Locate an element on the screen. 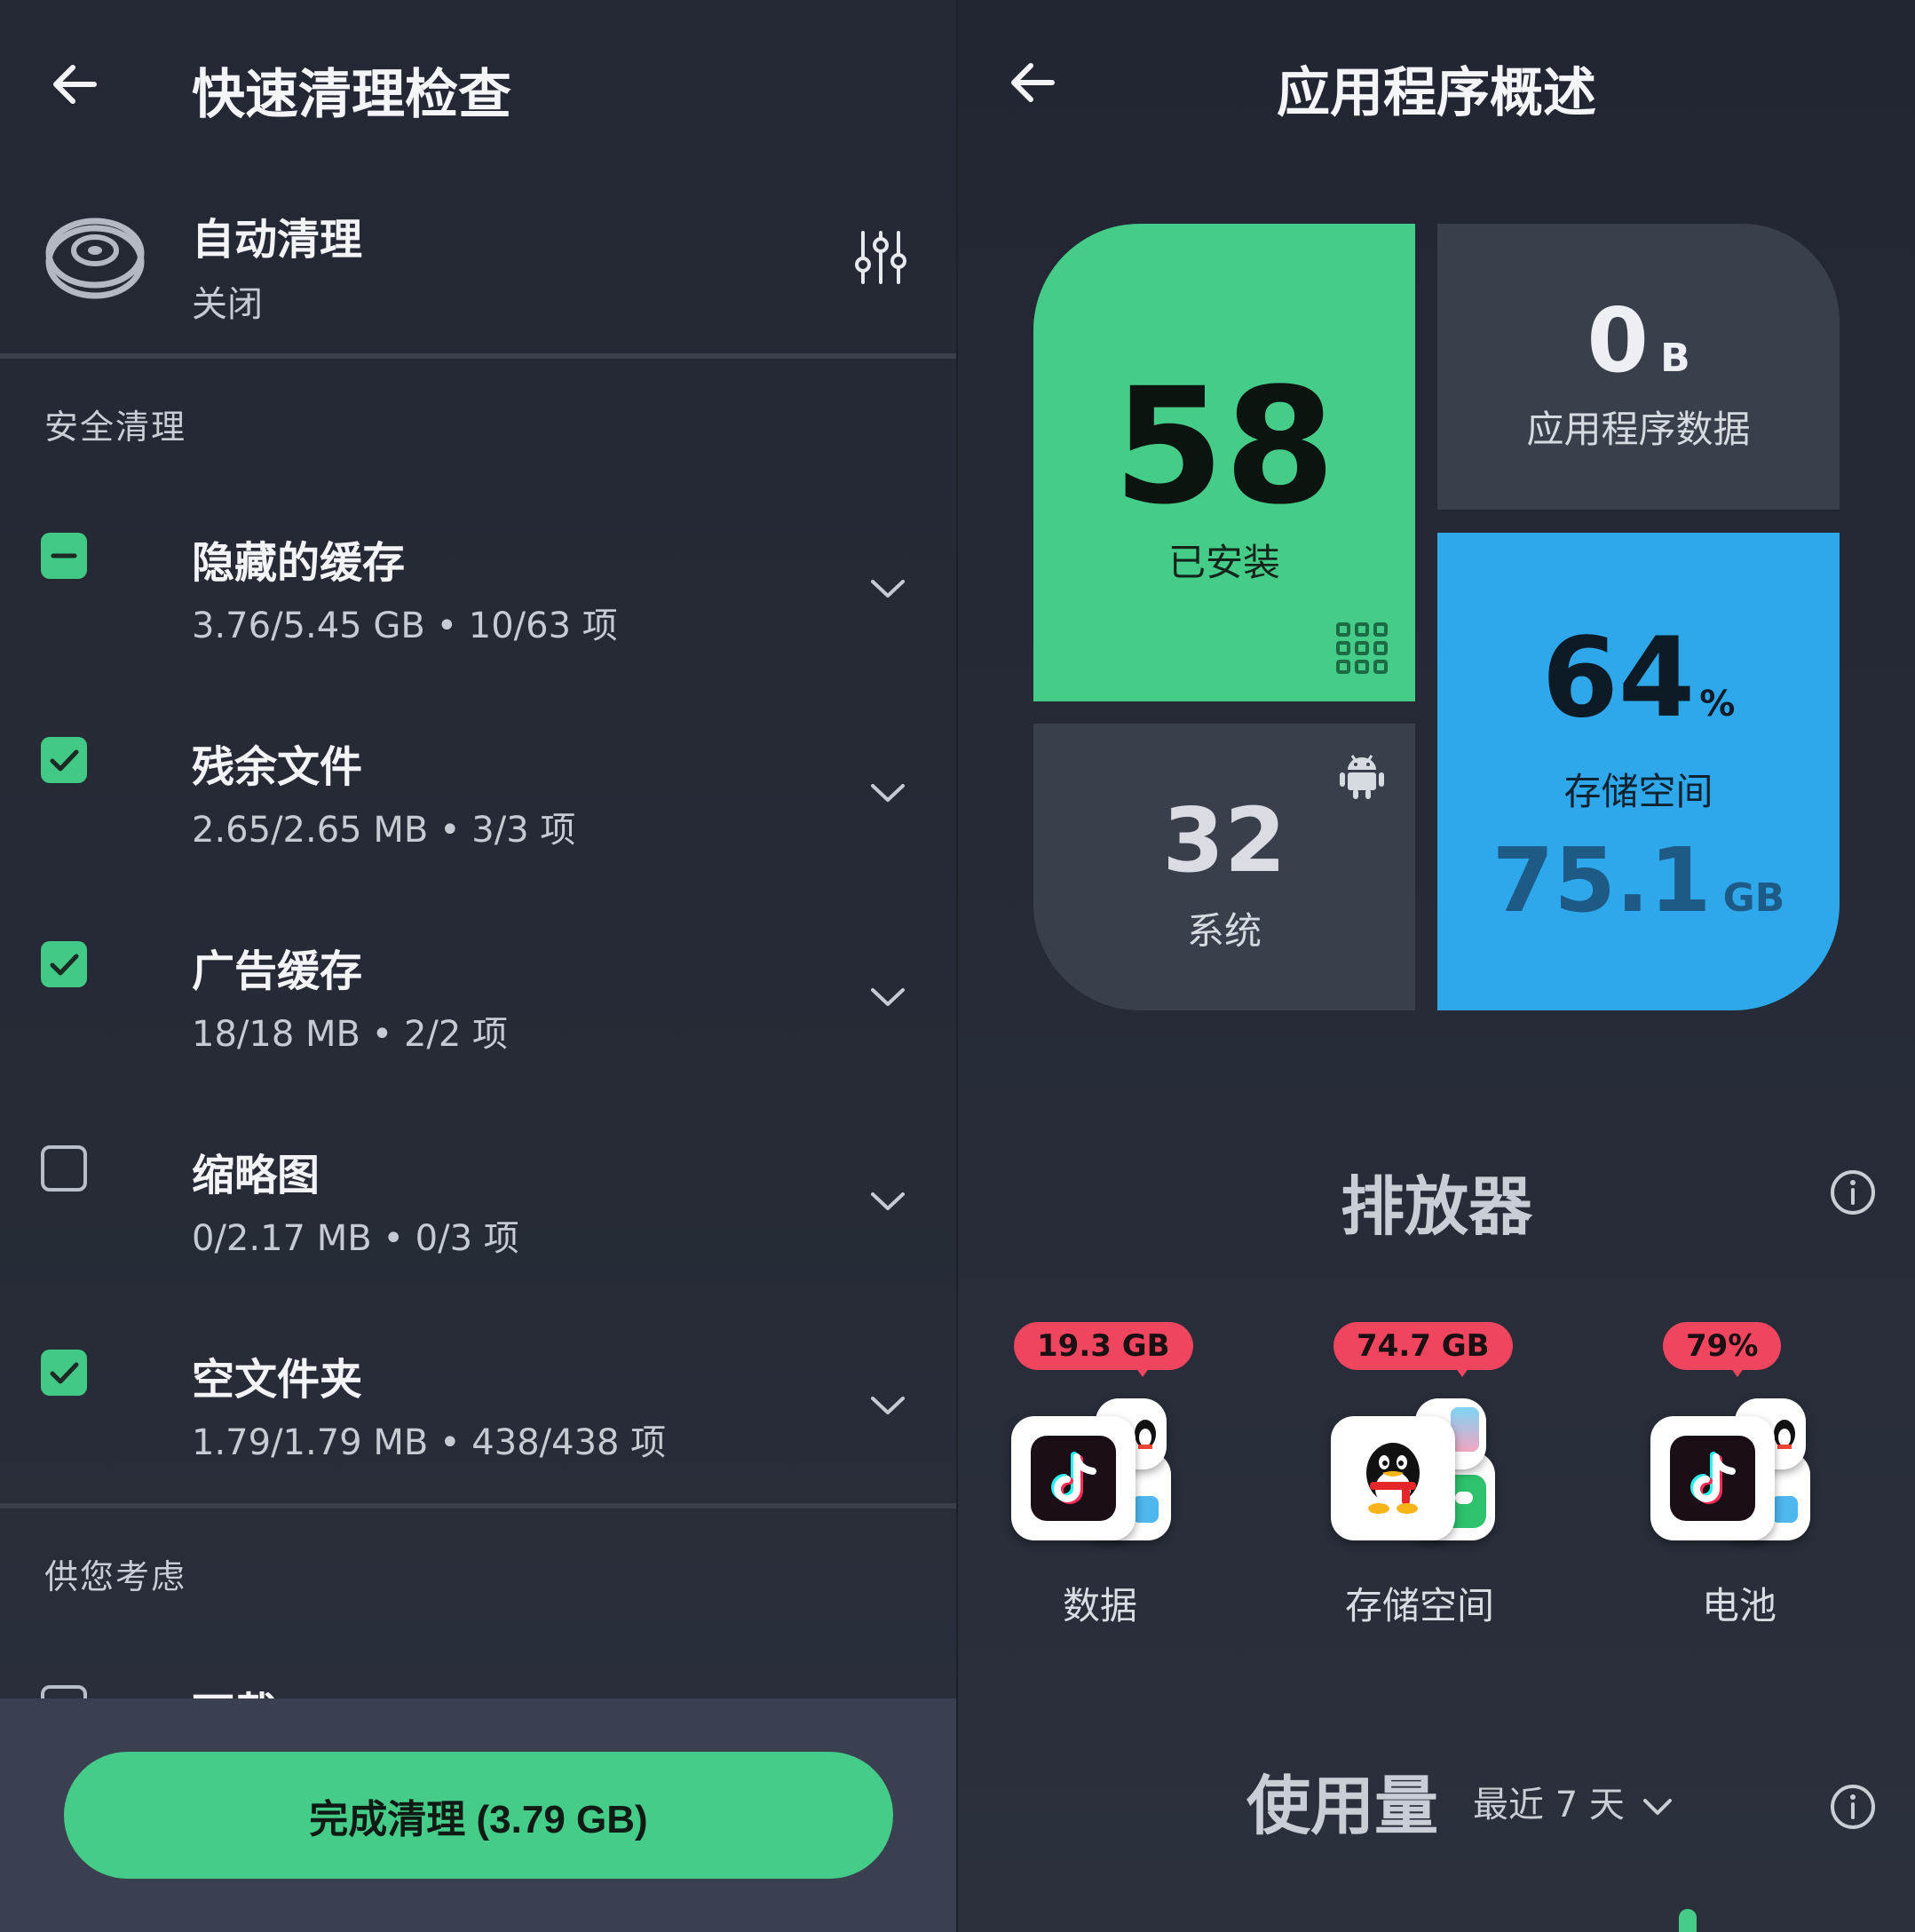 The image size is (1915, 1932). auto-clean-status: 关闭 is located at coordinates (227, 304).